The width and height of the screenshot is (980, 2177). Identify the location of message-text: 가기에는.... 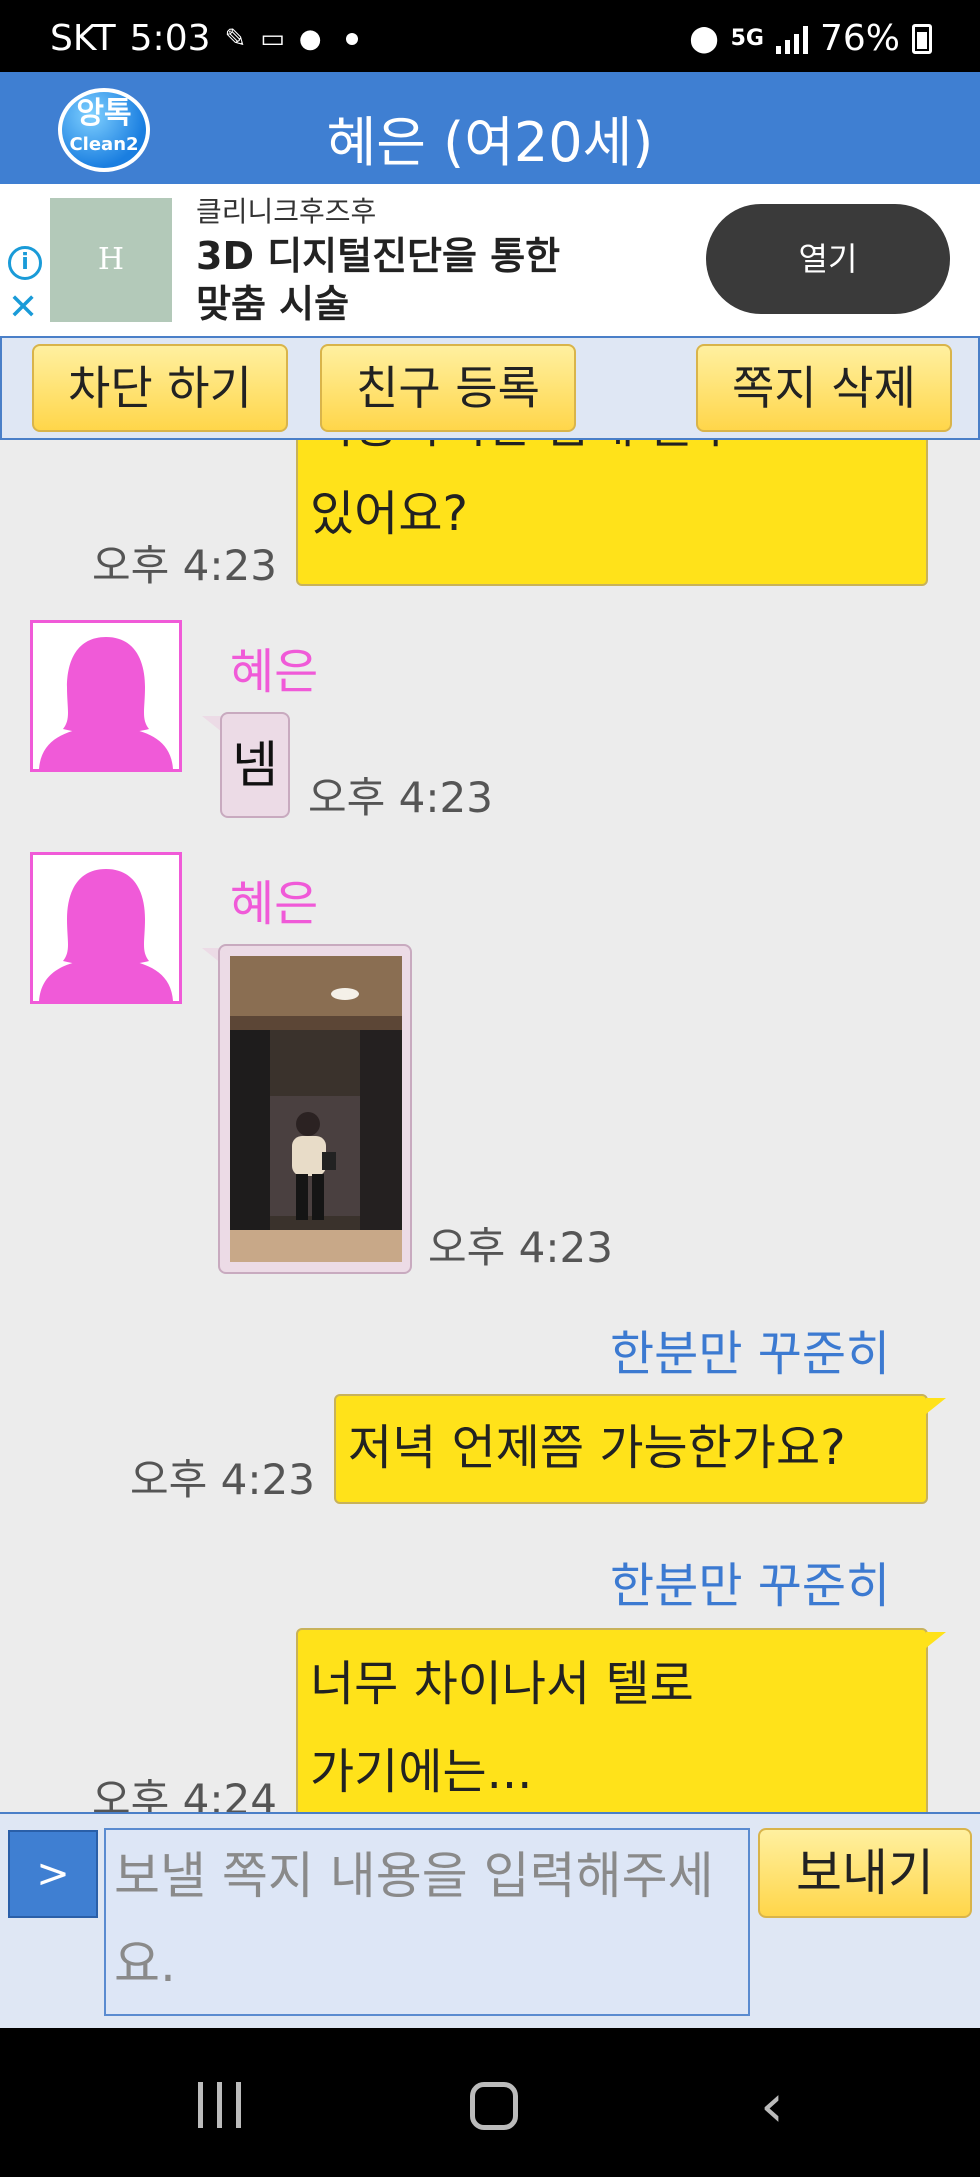
(421, 1772).